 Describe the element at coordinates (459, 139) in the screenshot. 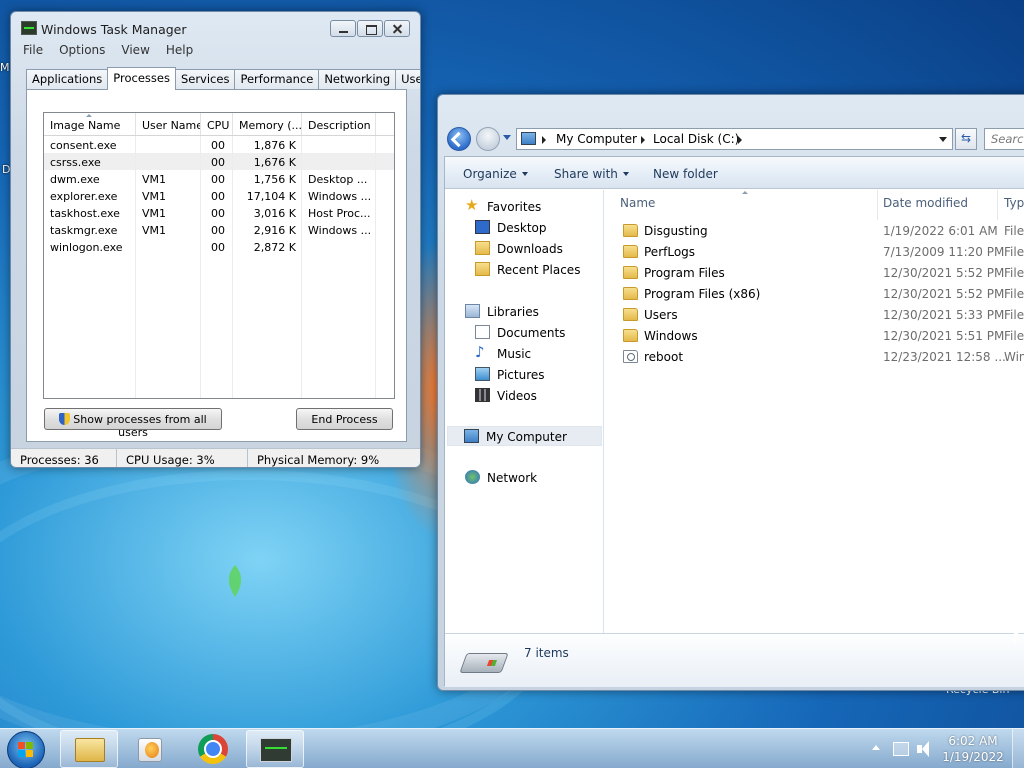

I see `back-button` at that location.